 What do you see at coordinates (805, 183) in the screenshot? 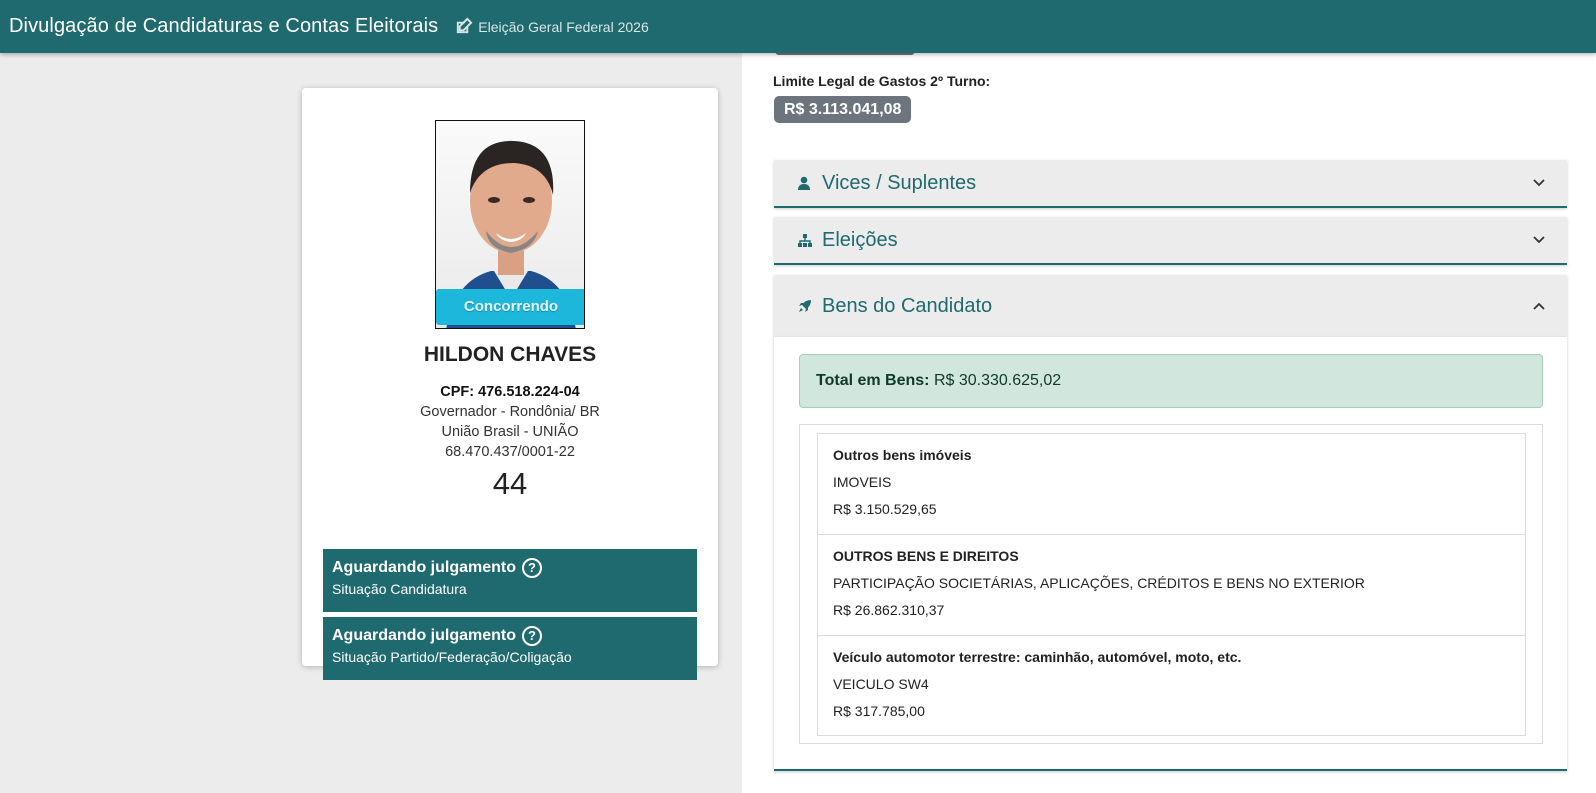
I see `user-icon` at bounding box center [805, 183].